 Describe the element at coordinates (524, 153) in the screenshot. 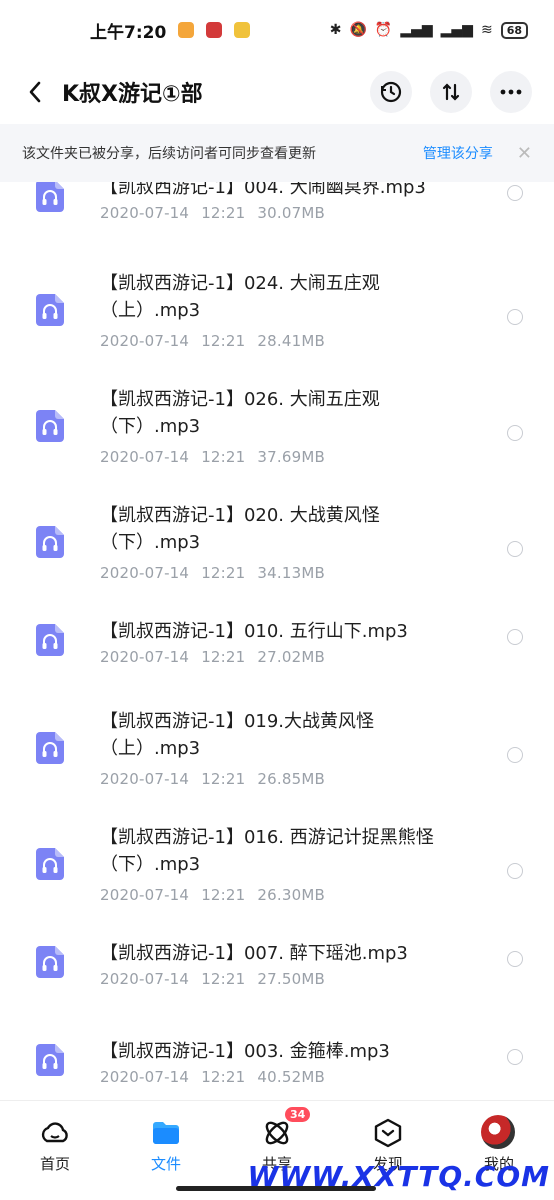

I see `close-icon: ✕` at that location.